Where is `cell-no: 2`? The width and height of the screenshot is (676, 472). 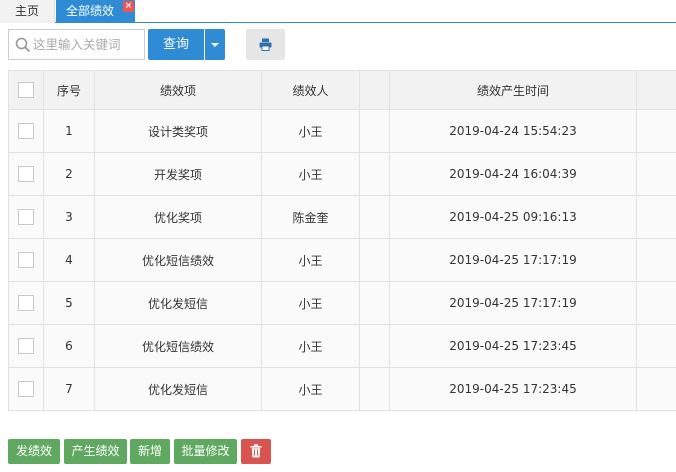 cell-no: 2 is located at coordinates (69, 174).